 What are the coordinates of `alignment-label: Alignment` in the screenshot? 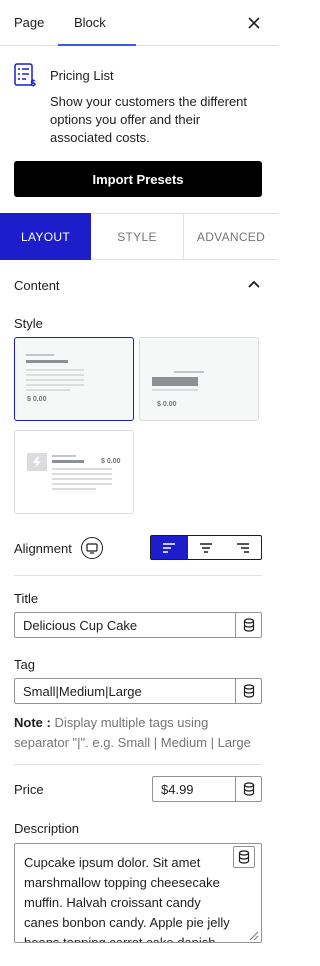 It's located at (43, 548).